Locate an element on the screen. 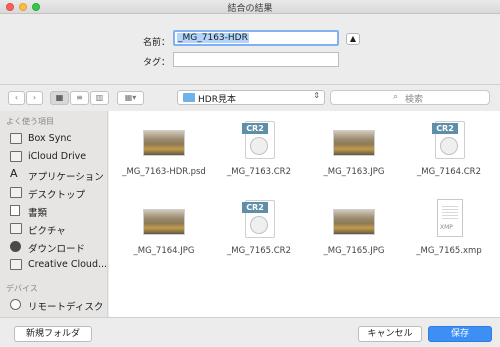  cloud-icon is located at coordinates (16, 156).